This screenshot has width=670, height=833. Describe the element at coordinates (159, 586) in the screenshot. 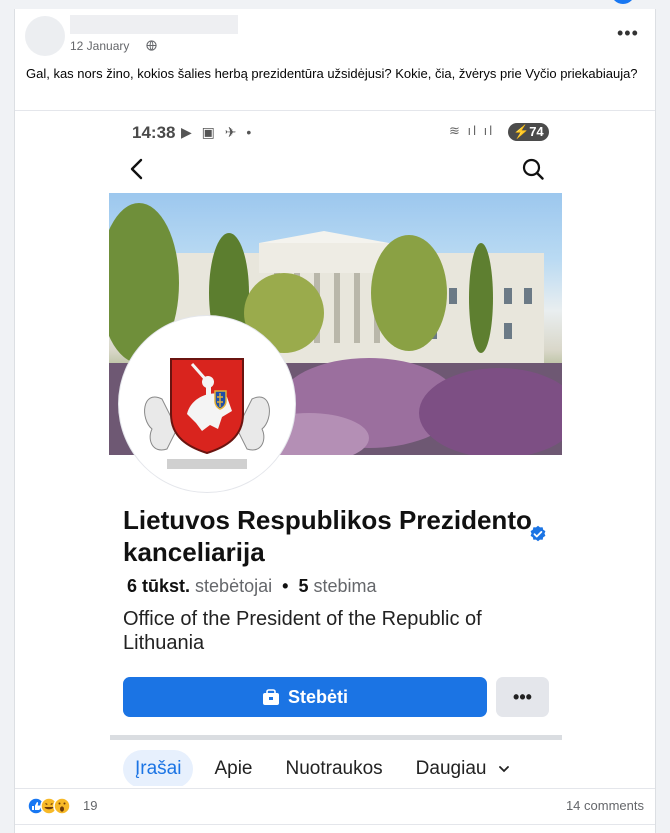

I see `followers-count: 6 tūkst.` at that location.